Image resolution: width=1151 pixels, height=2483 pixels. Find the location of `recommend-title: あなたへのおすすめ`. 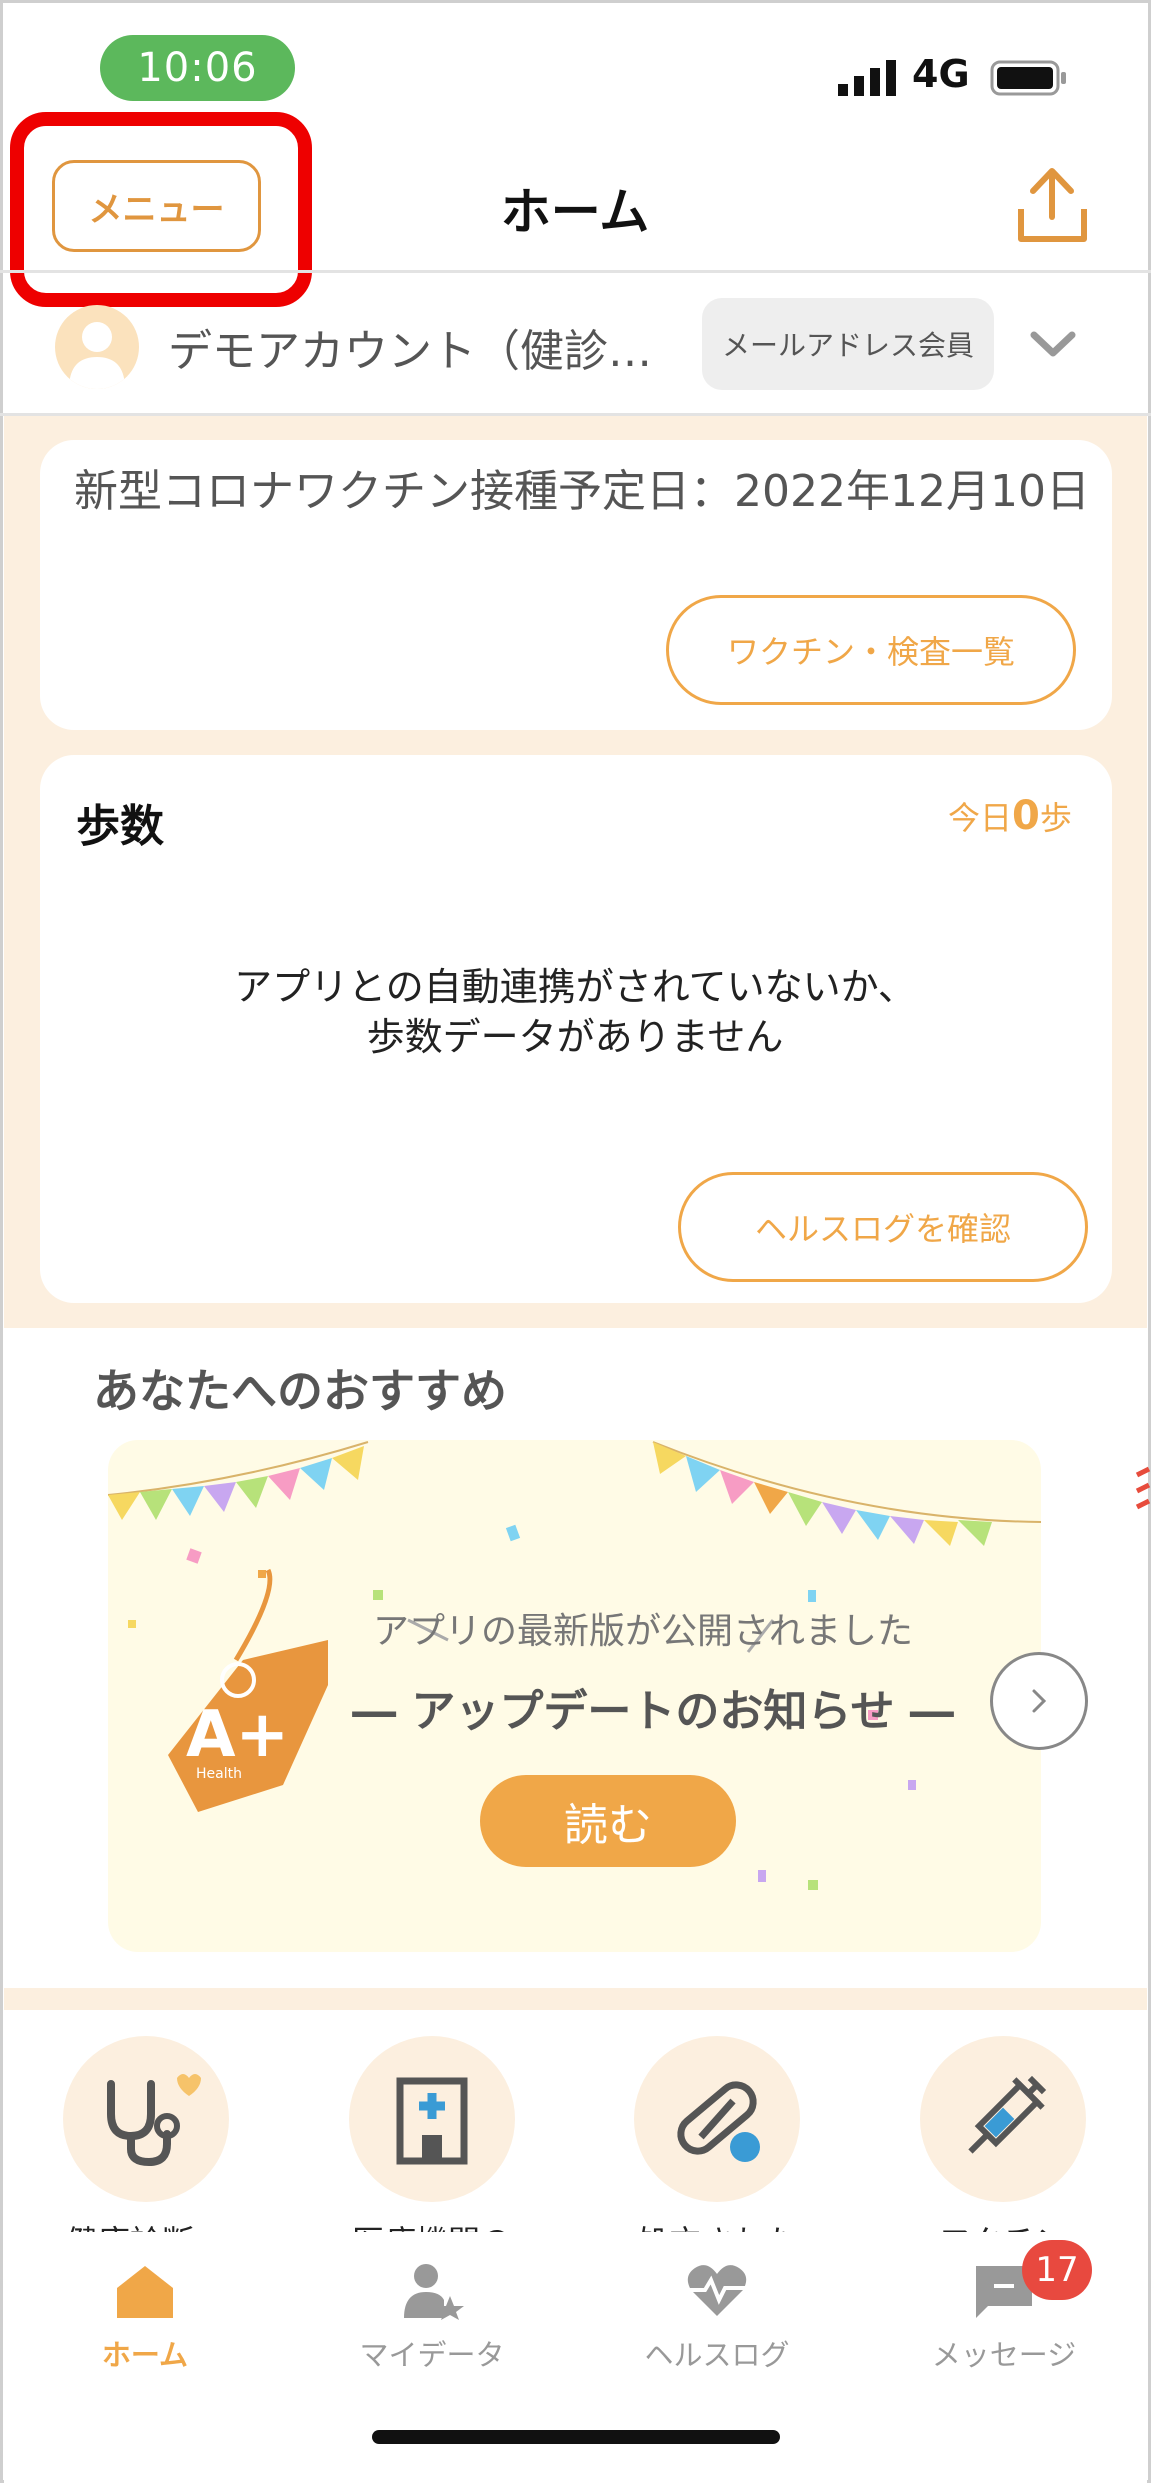

recommend-title: あなたへのおすすめ is located at coordinates (300, 1391).